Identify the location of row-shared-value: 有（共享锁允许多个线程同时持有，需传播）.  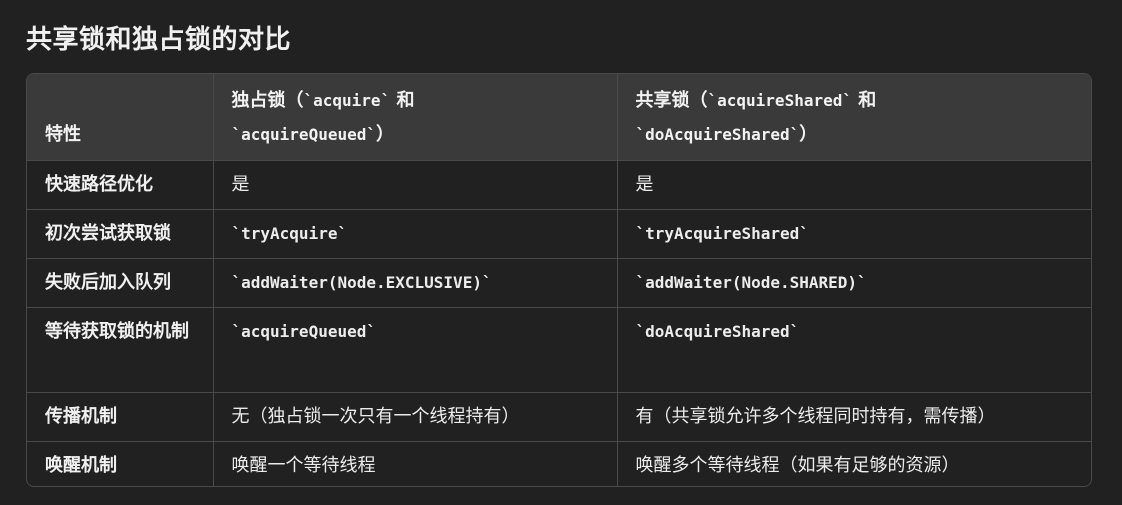
(854, 417).